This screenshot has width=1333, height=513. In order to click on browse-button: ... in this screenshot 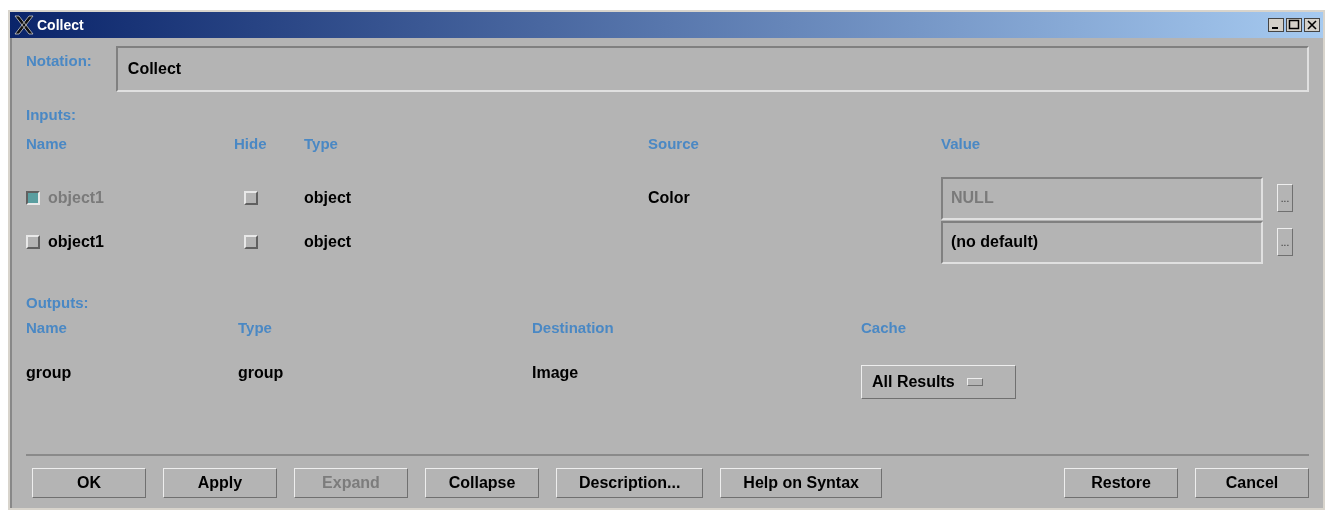, I will do `click(1285, 242)`.